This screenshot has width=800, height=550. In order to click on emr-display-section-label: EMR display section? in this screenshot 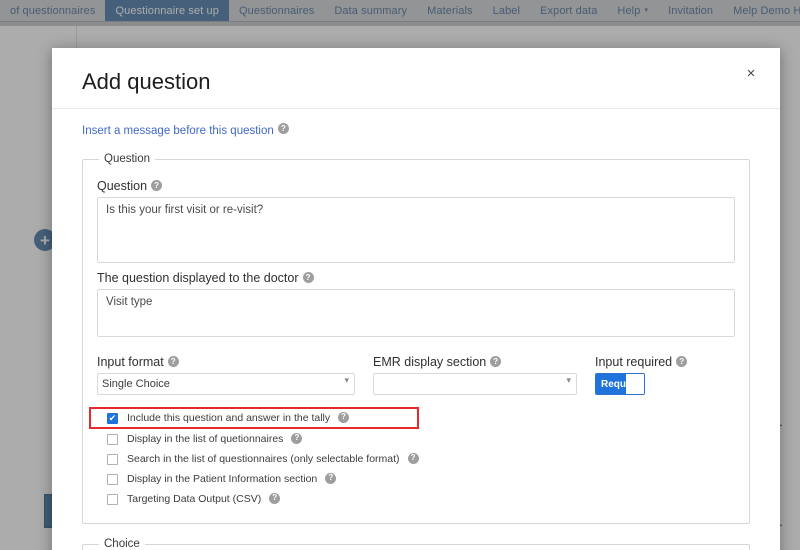, I will do `click(475, 362)`.